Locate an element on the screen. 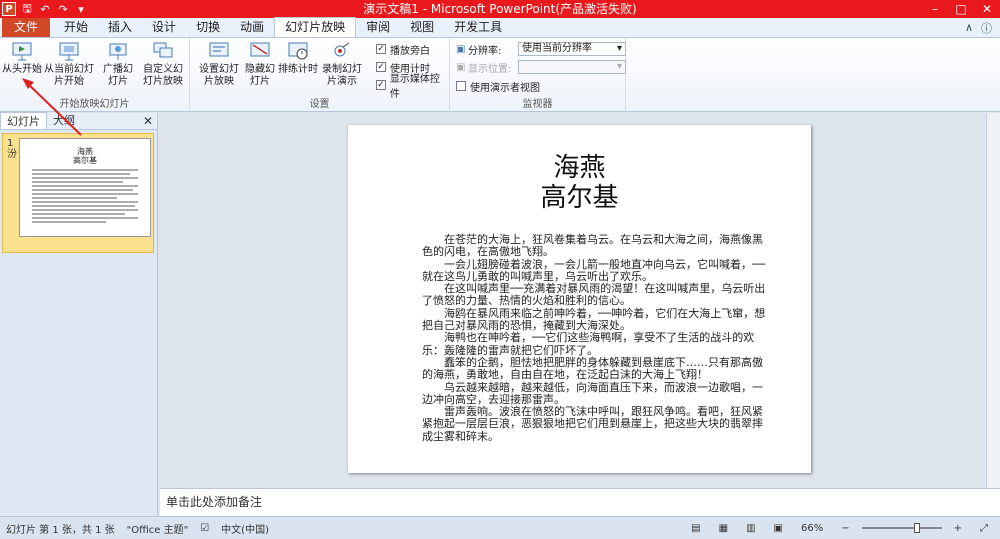 Image resolution: width=1000 pixels, height=539 pixels. tab-file: 文件 is located at coordinates (26, 27).